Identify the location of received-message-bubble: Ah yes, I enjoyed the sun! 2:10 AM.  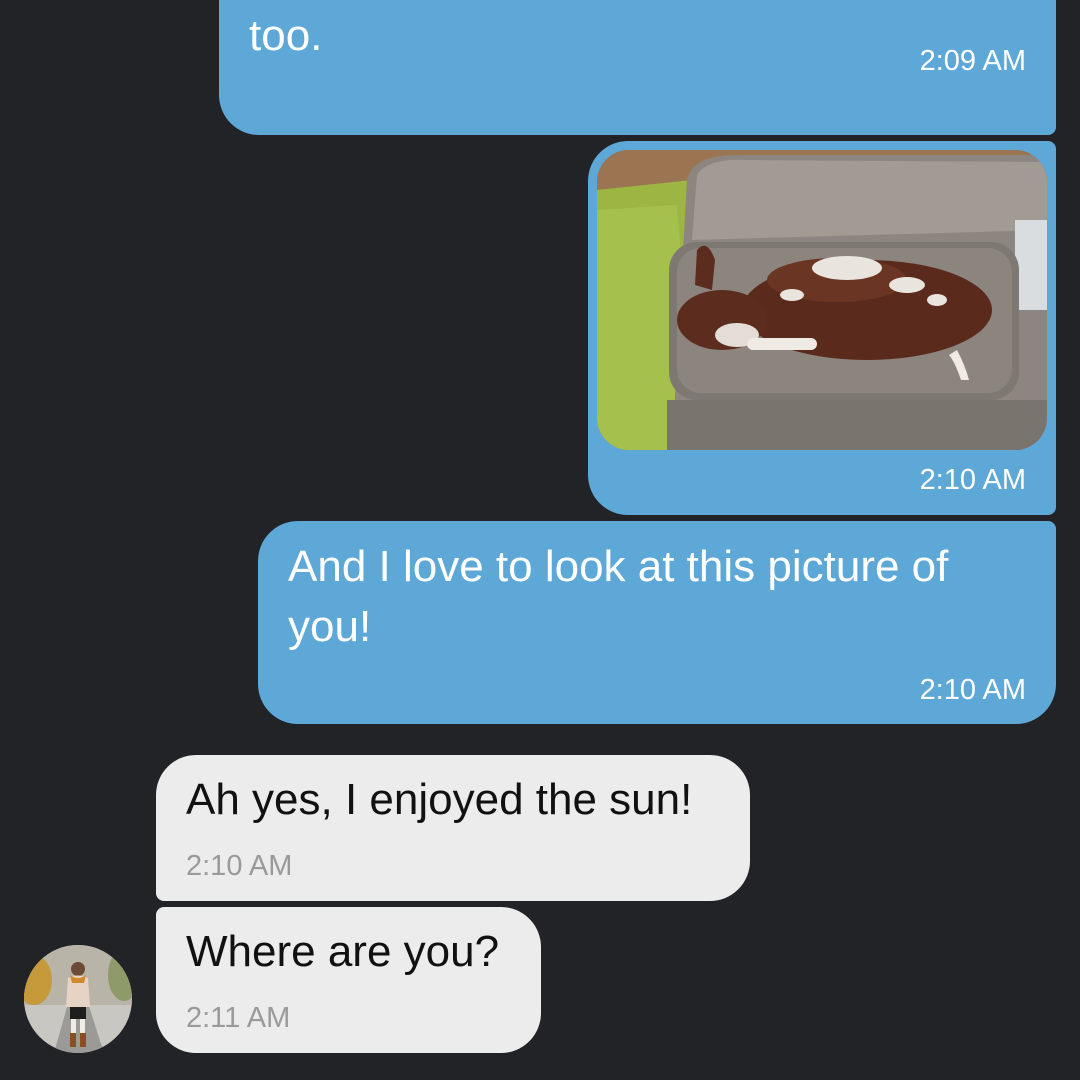
(453, 828).